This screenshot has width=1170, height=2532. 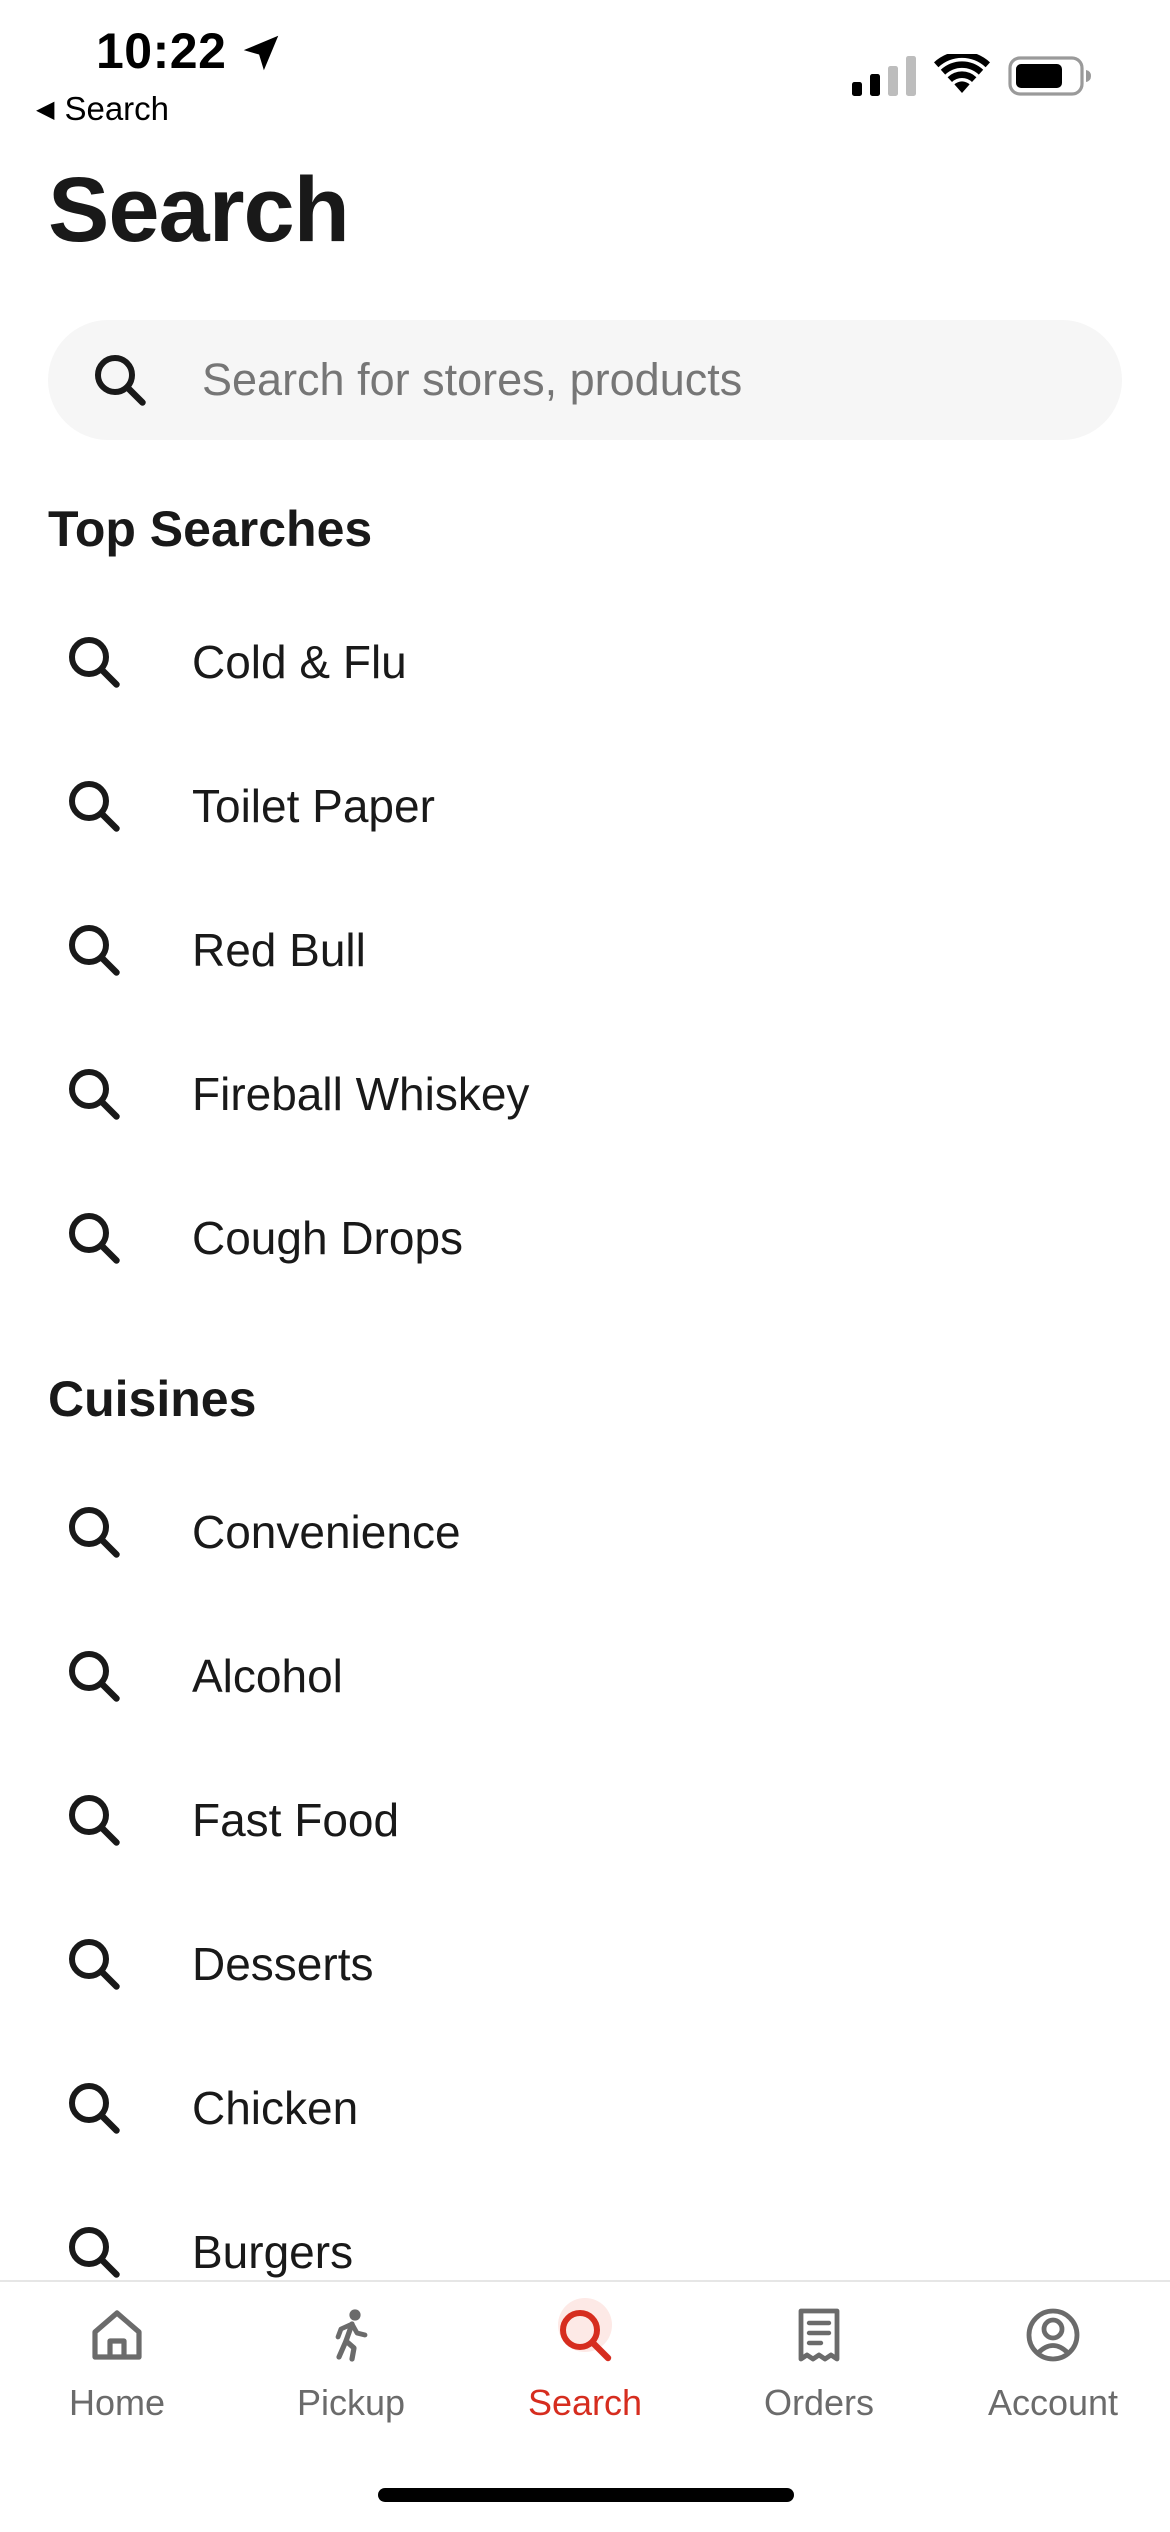 What do you see at coordinates (267, 1676) in the screenshot?
I see `cuisine-label: Alcohol` at bounding box center [267, 1676].